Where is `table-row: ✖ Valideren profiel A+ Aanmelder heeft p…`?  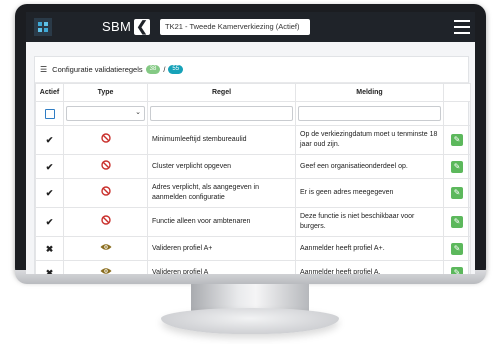 table-row: ✖ Valideren profiel A+ Aanmelder heeft p… is located at coordinates (253, 248).